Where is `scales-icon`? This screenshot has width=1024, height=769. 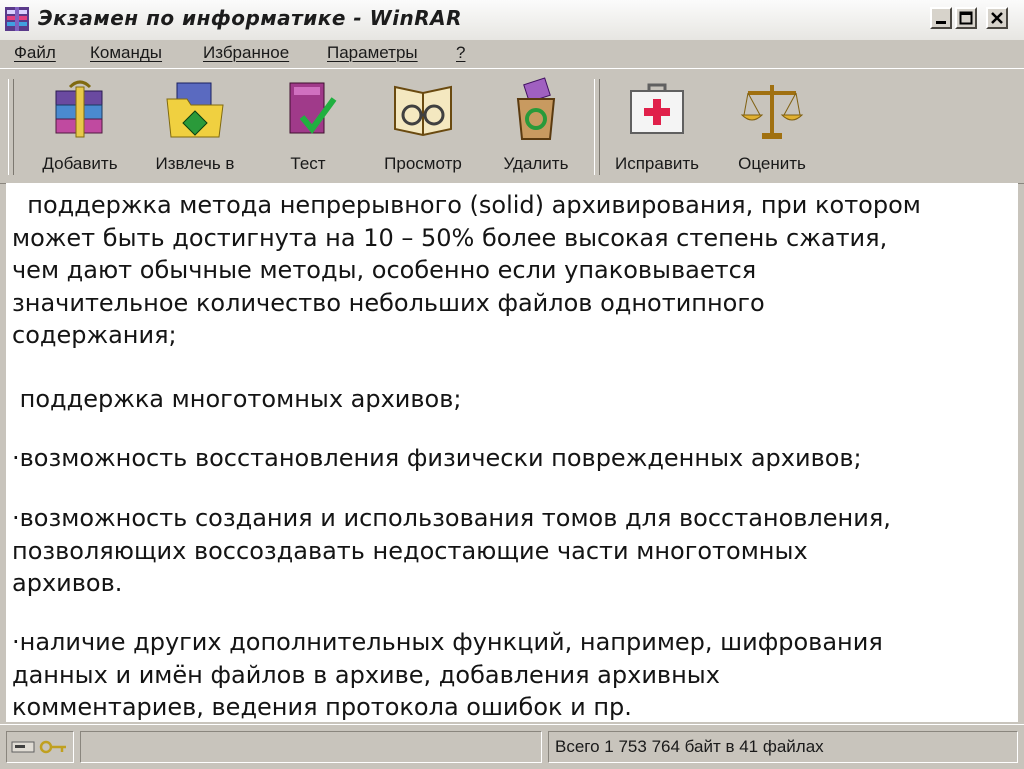
scales-icon is located at coordinates (772, 112).